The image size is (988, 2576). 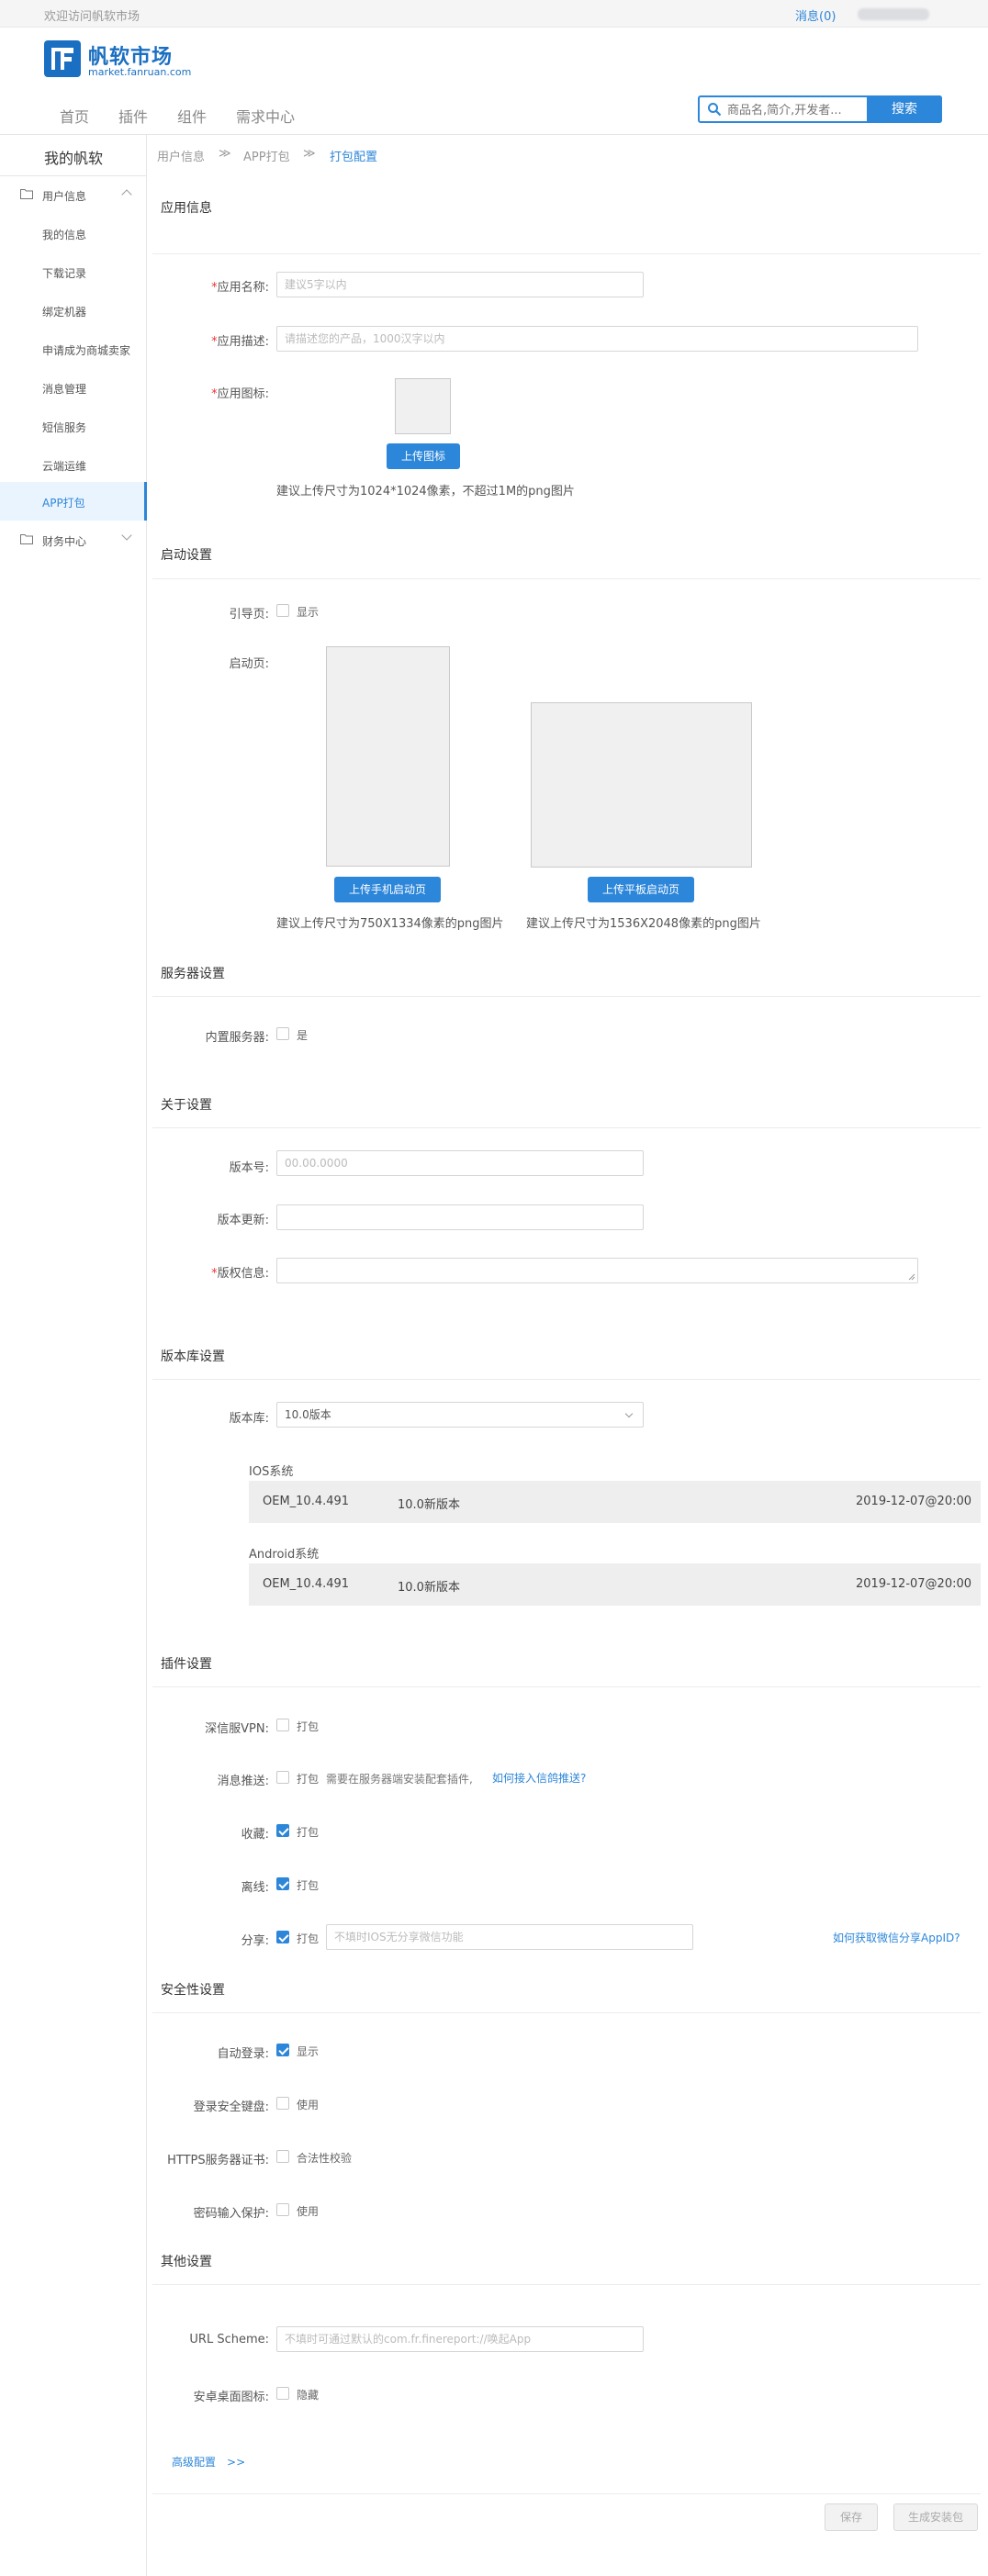 What do you see at coordinates (914, 1584) in the screenshot?
I see `android-date: 2019-12-07@20:00` at bounding box center [914, 1584].